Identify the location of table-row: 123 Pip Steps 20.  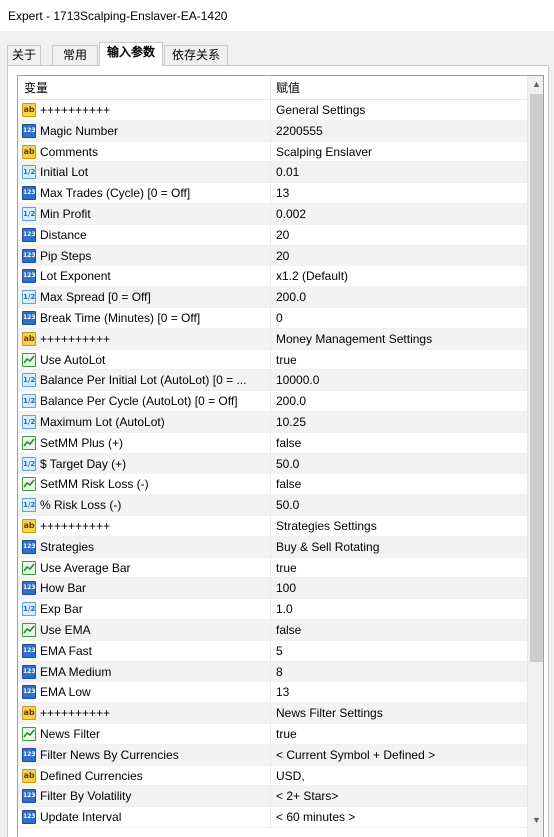
(272, 256).